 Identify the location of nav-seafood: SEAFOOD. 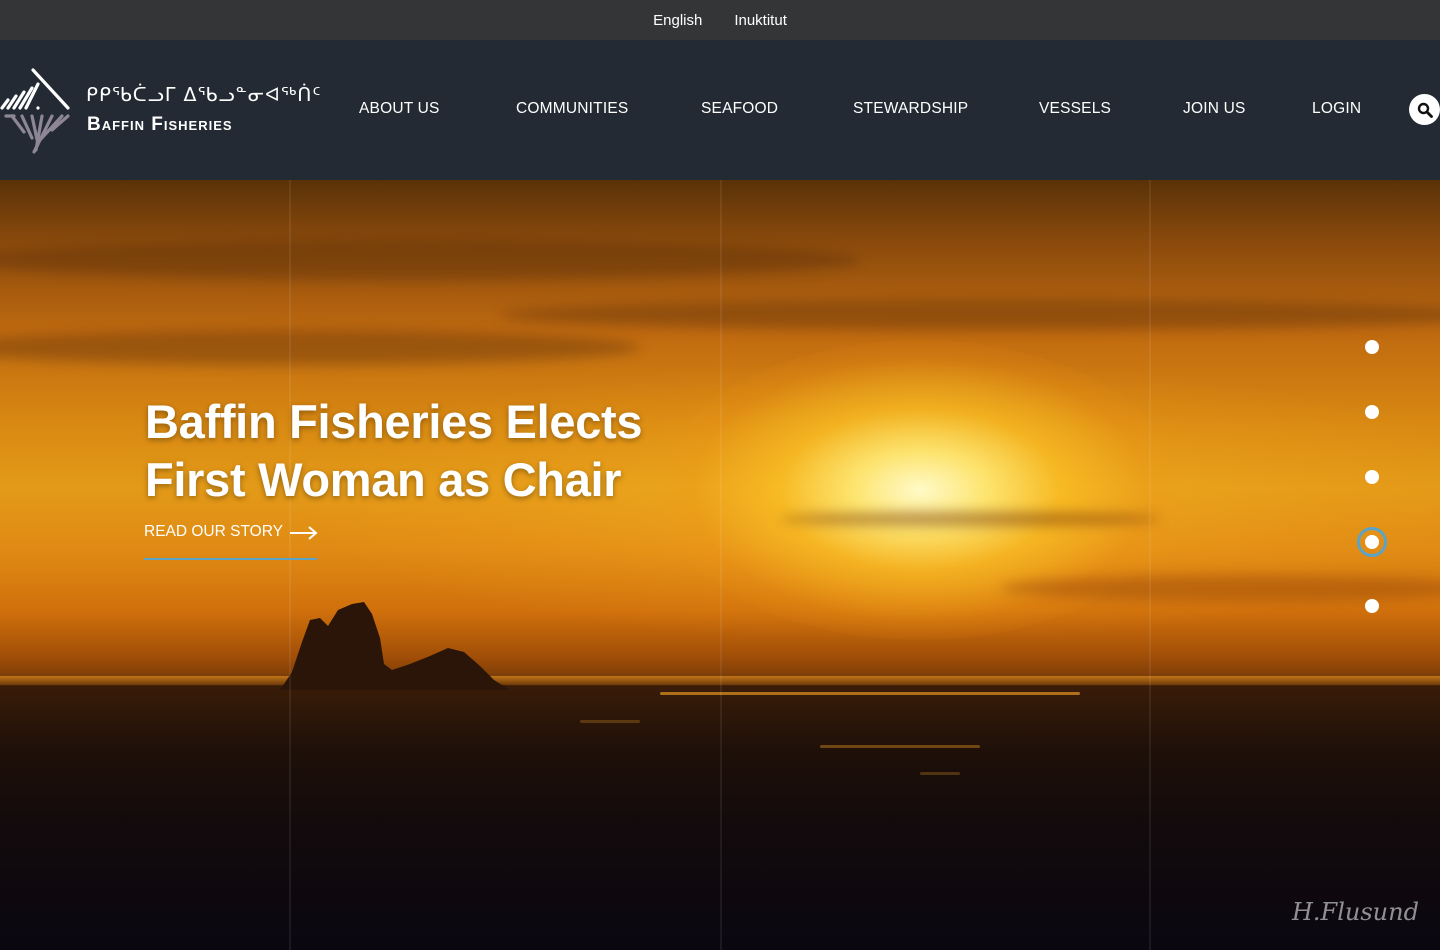
(739, 109).